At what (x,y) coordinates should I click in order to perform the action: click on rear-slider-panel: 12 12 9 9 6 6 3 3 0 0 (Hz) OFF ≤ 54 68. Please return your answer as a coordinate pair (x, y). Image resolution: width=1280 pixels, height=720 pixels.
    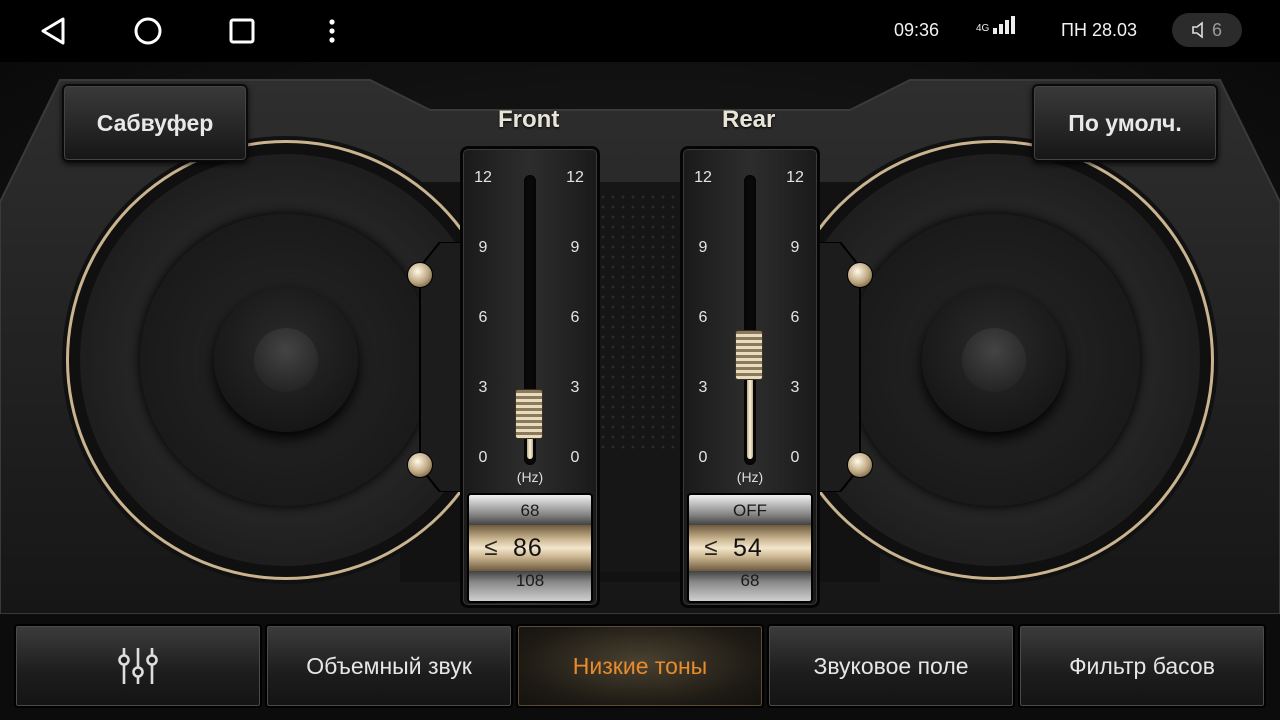
    Looking at the image, I should click on (750, 377).